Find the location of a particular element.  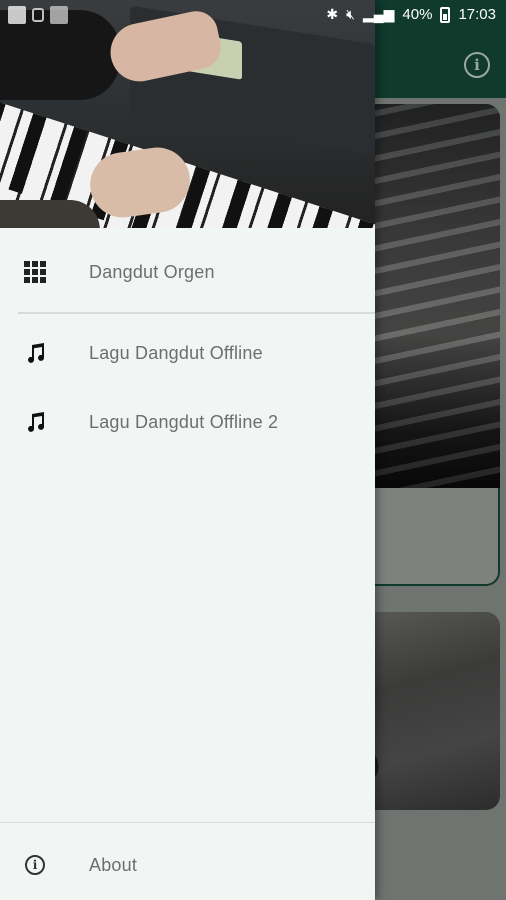

gift-icon is located at coordinates (59, 15).